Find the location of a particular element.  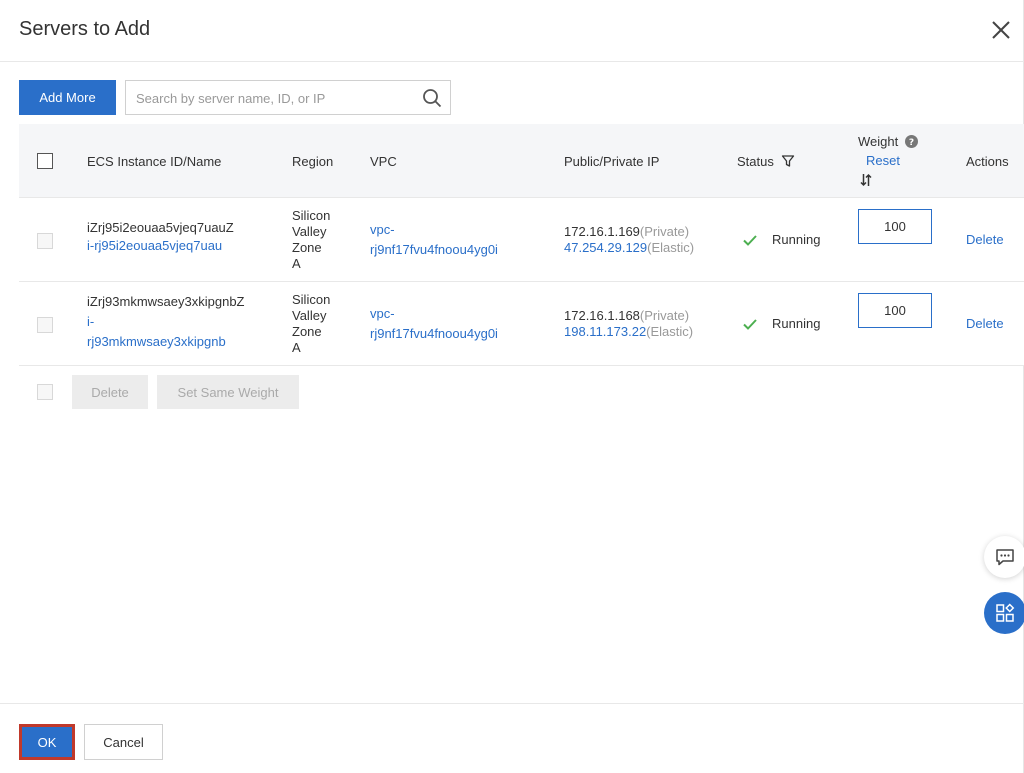

apps-icon is located at coordinates (1005, 612).